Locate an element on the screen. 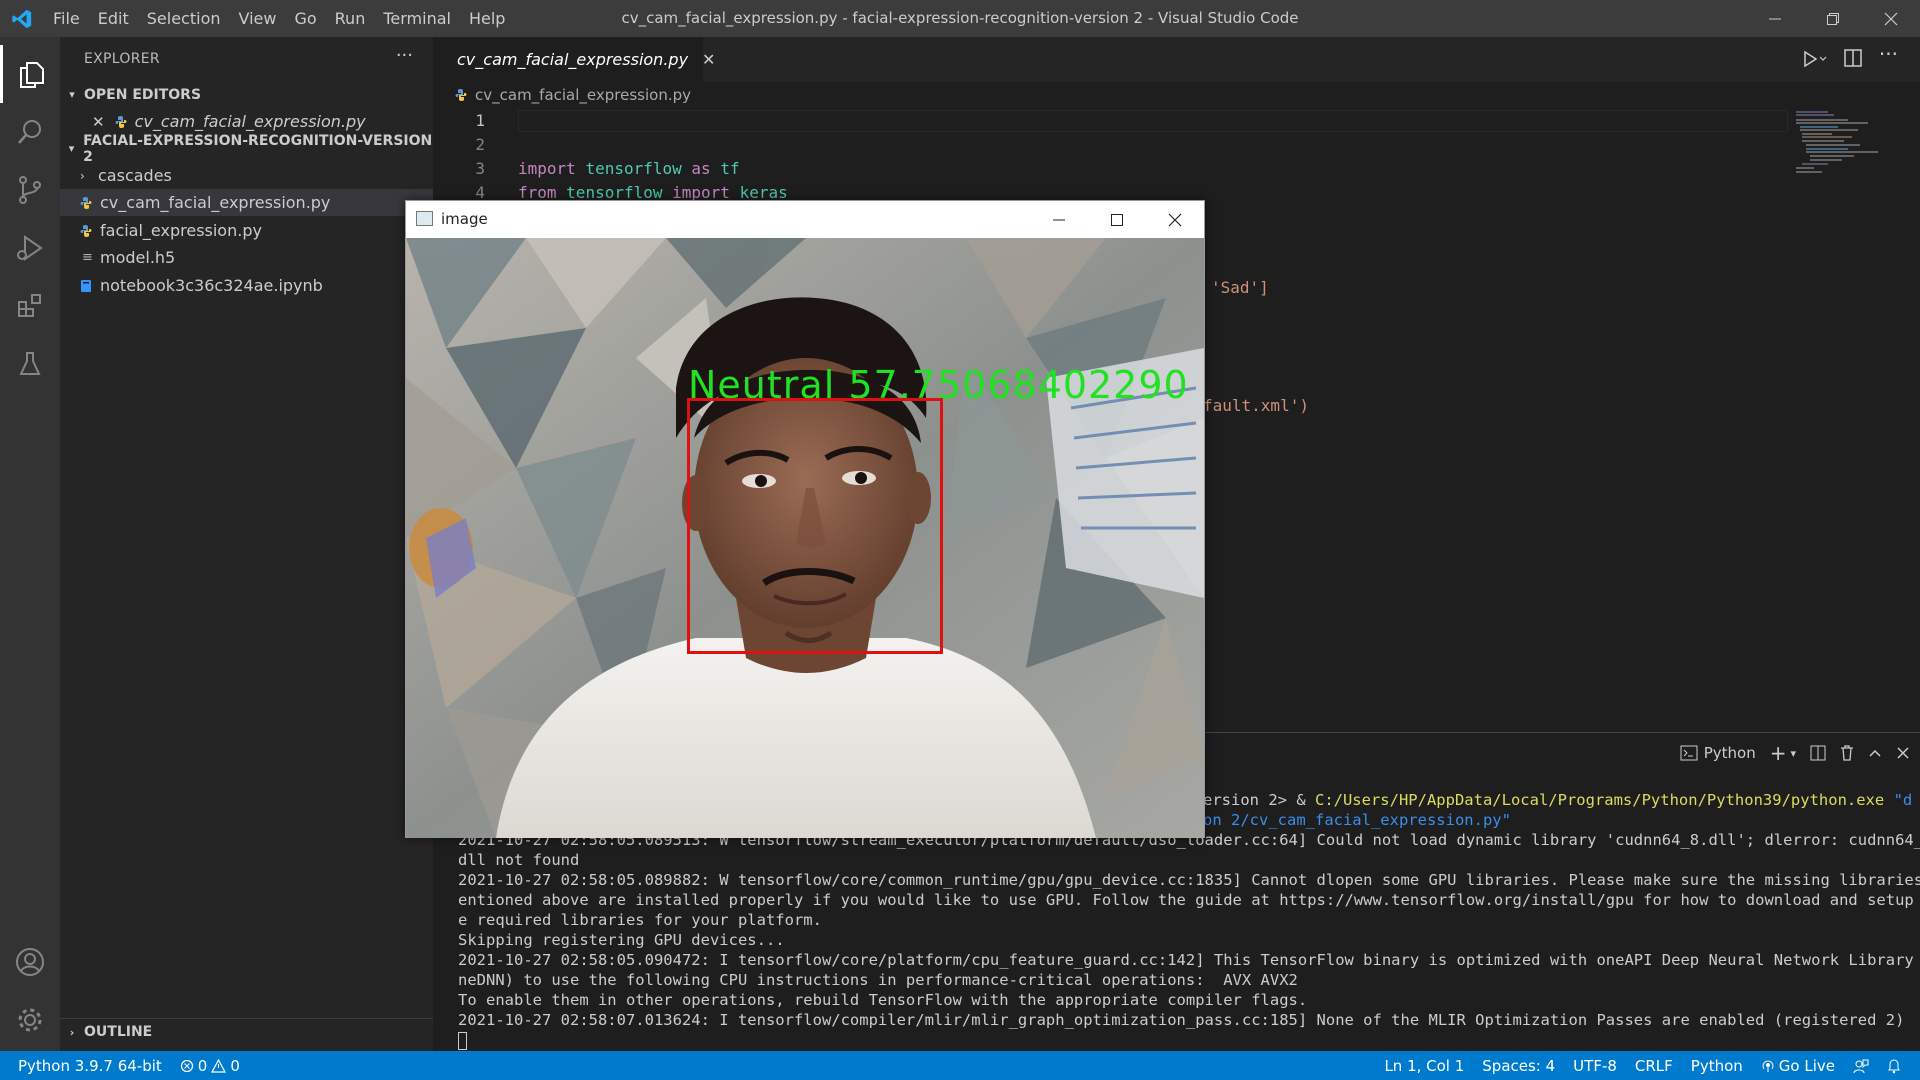 Image resolution: width=1920 pixels, height=1080 pixels. source-control-icon is located at coordinates (30, 190).